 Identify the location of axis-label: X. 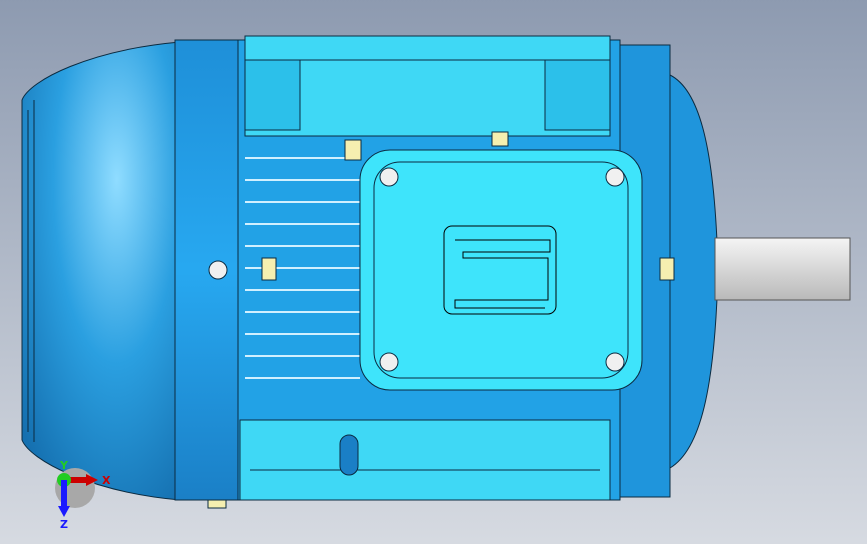
(106, 480).